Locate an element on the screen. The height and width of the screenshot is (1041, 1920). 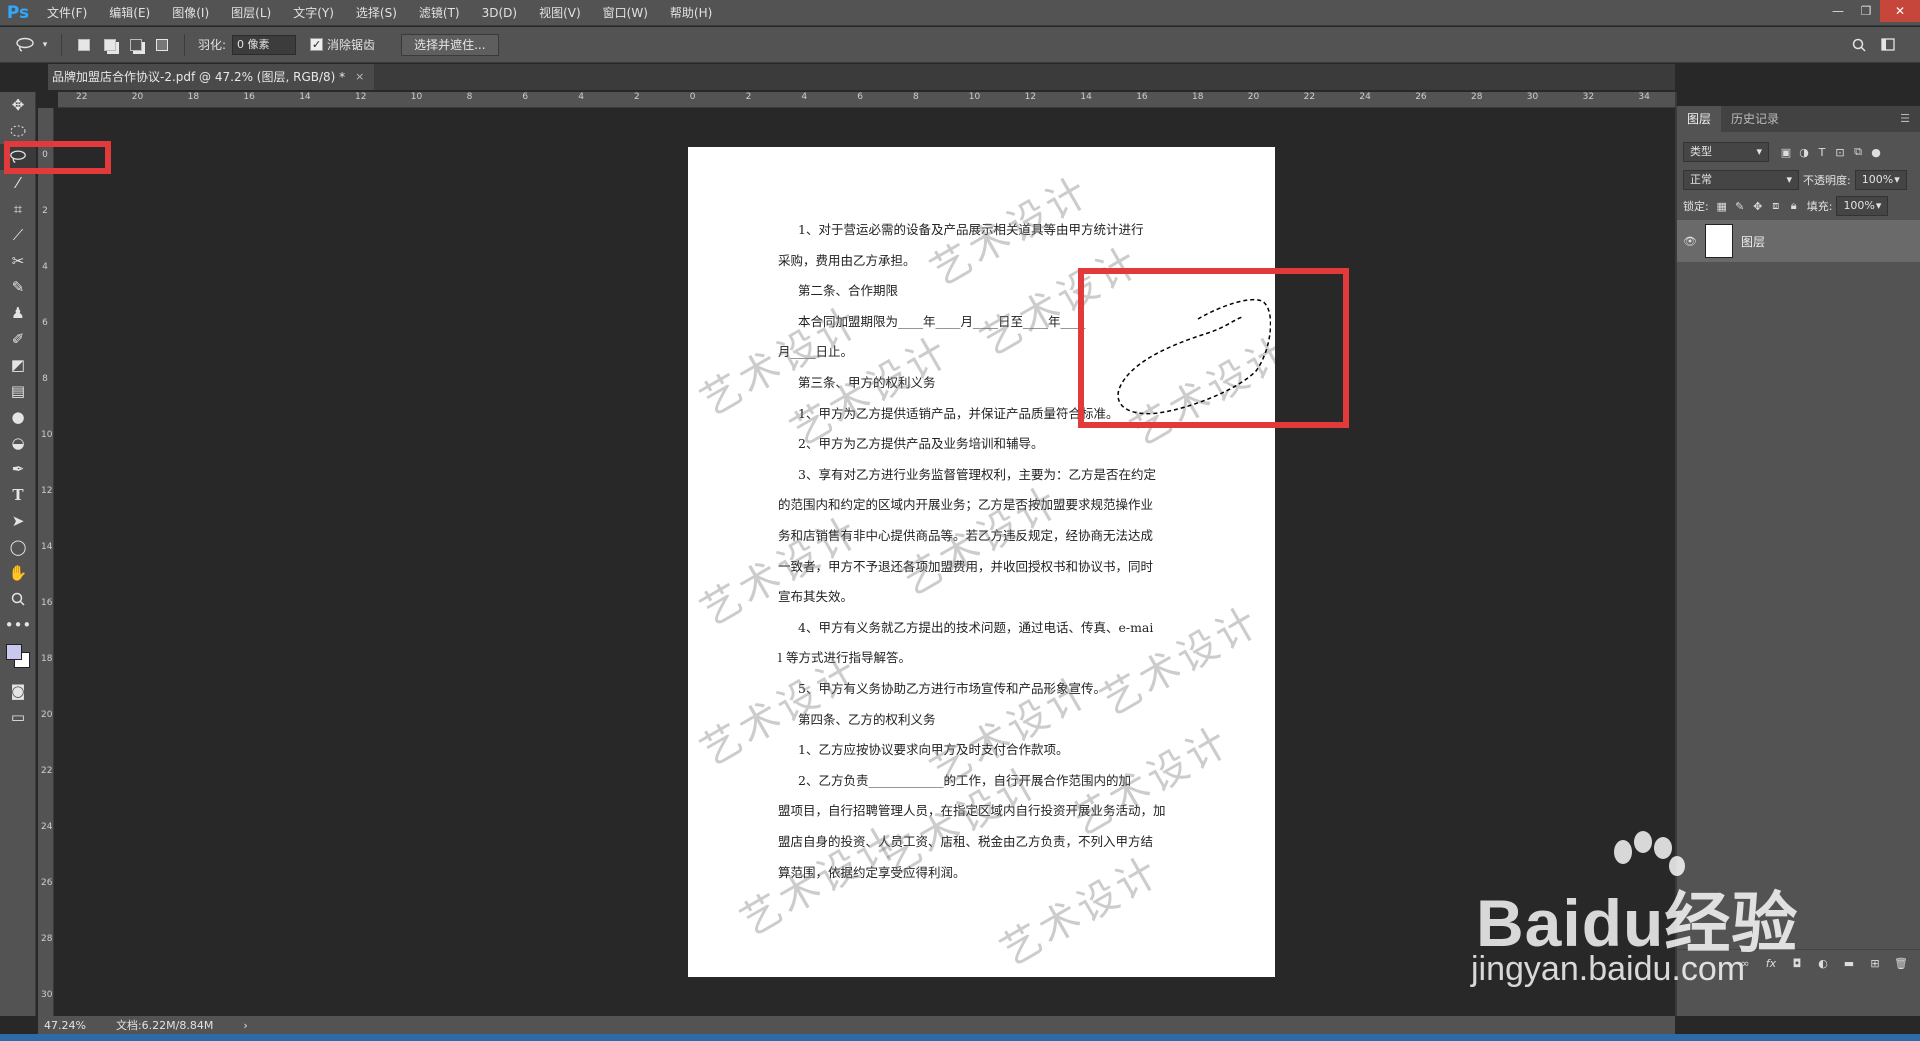
lock-transparent-icon: ▦ is located at coordinates (1722, 206).